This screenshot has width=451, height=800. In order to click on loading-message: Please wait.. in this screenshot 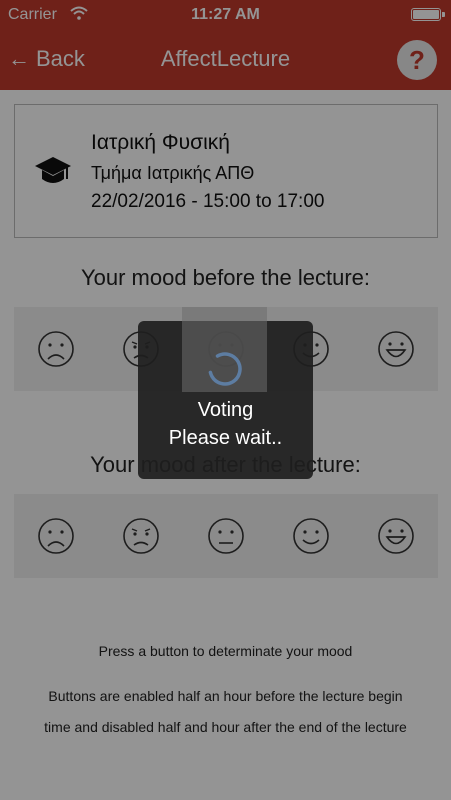, I will do `click(225, 438)`.